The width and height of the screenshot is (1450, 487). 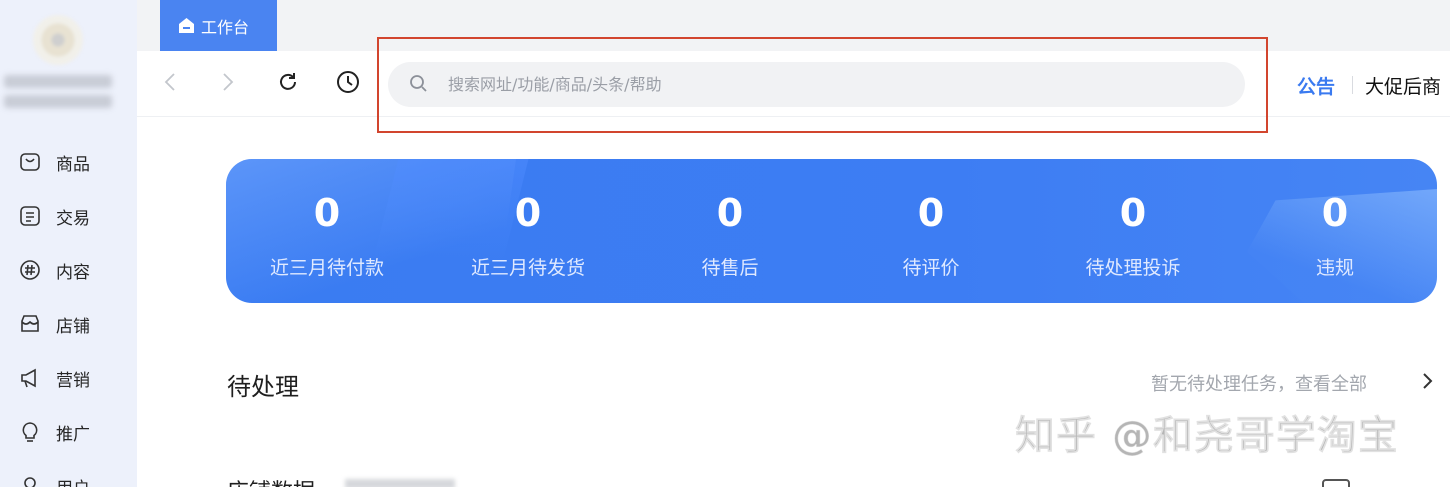 What do you see at coordinates (1316, 85) in the screenshot?
I see `notice-label: 公告` at bounding box center [1316, 85].